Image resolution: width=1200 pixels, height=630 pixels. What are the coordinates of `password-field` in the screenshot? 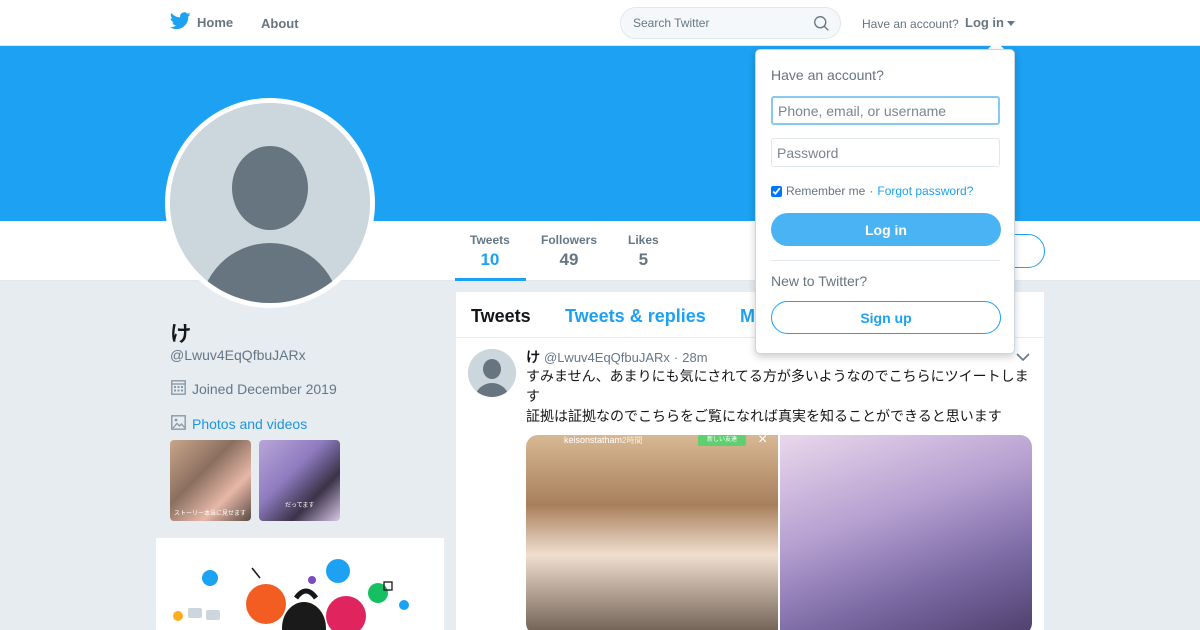 It's located at (885, 152).